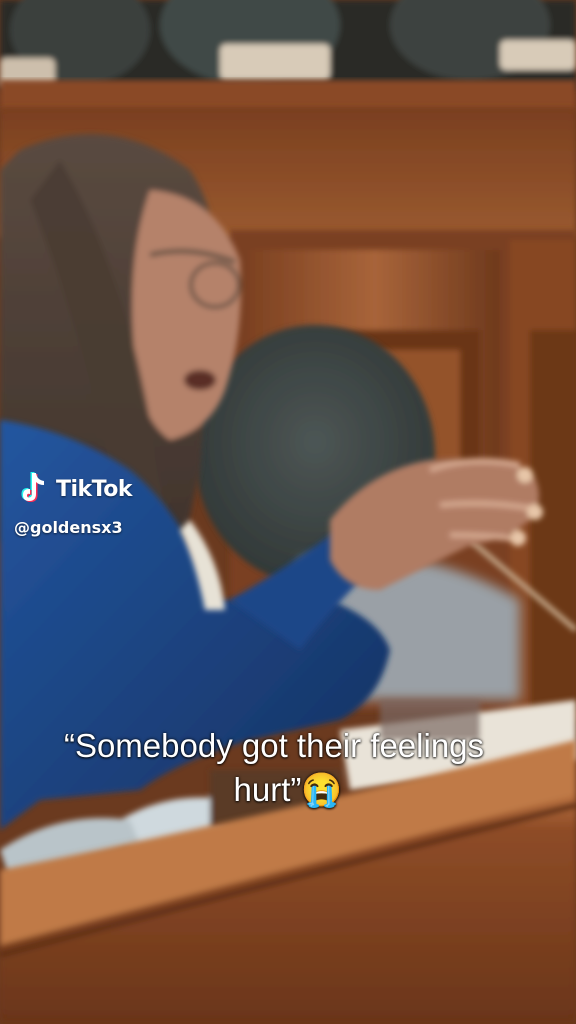 Image resolution: width=576 pixels, height=1024 pixels. I want to click on tiktok-watermark: TikTok @goldensx3, so click(73, 503).